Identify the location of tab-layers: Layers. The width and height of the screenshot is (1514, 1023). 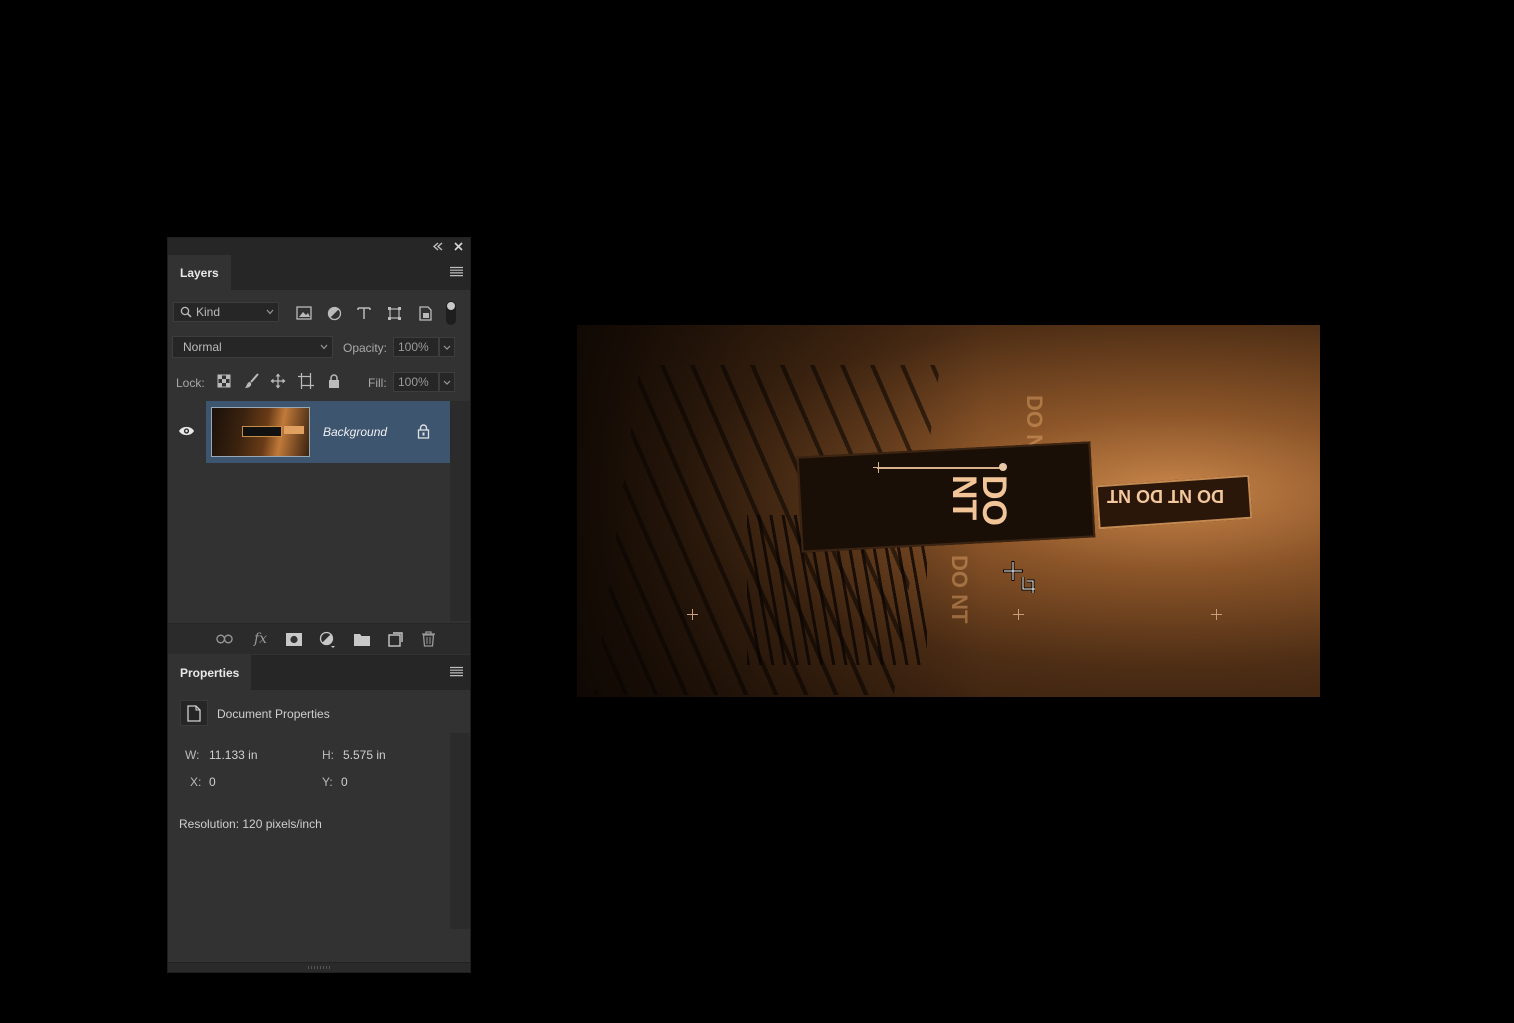
(199, 272).